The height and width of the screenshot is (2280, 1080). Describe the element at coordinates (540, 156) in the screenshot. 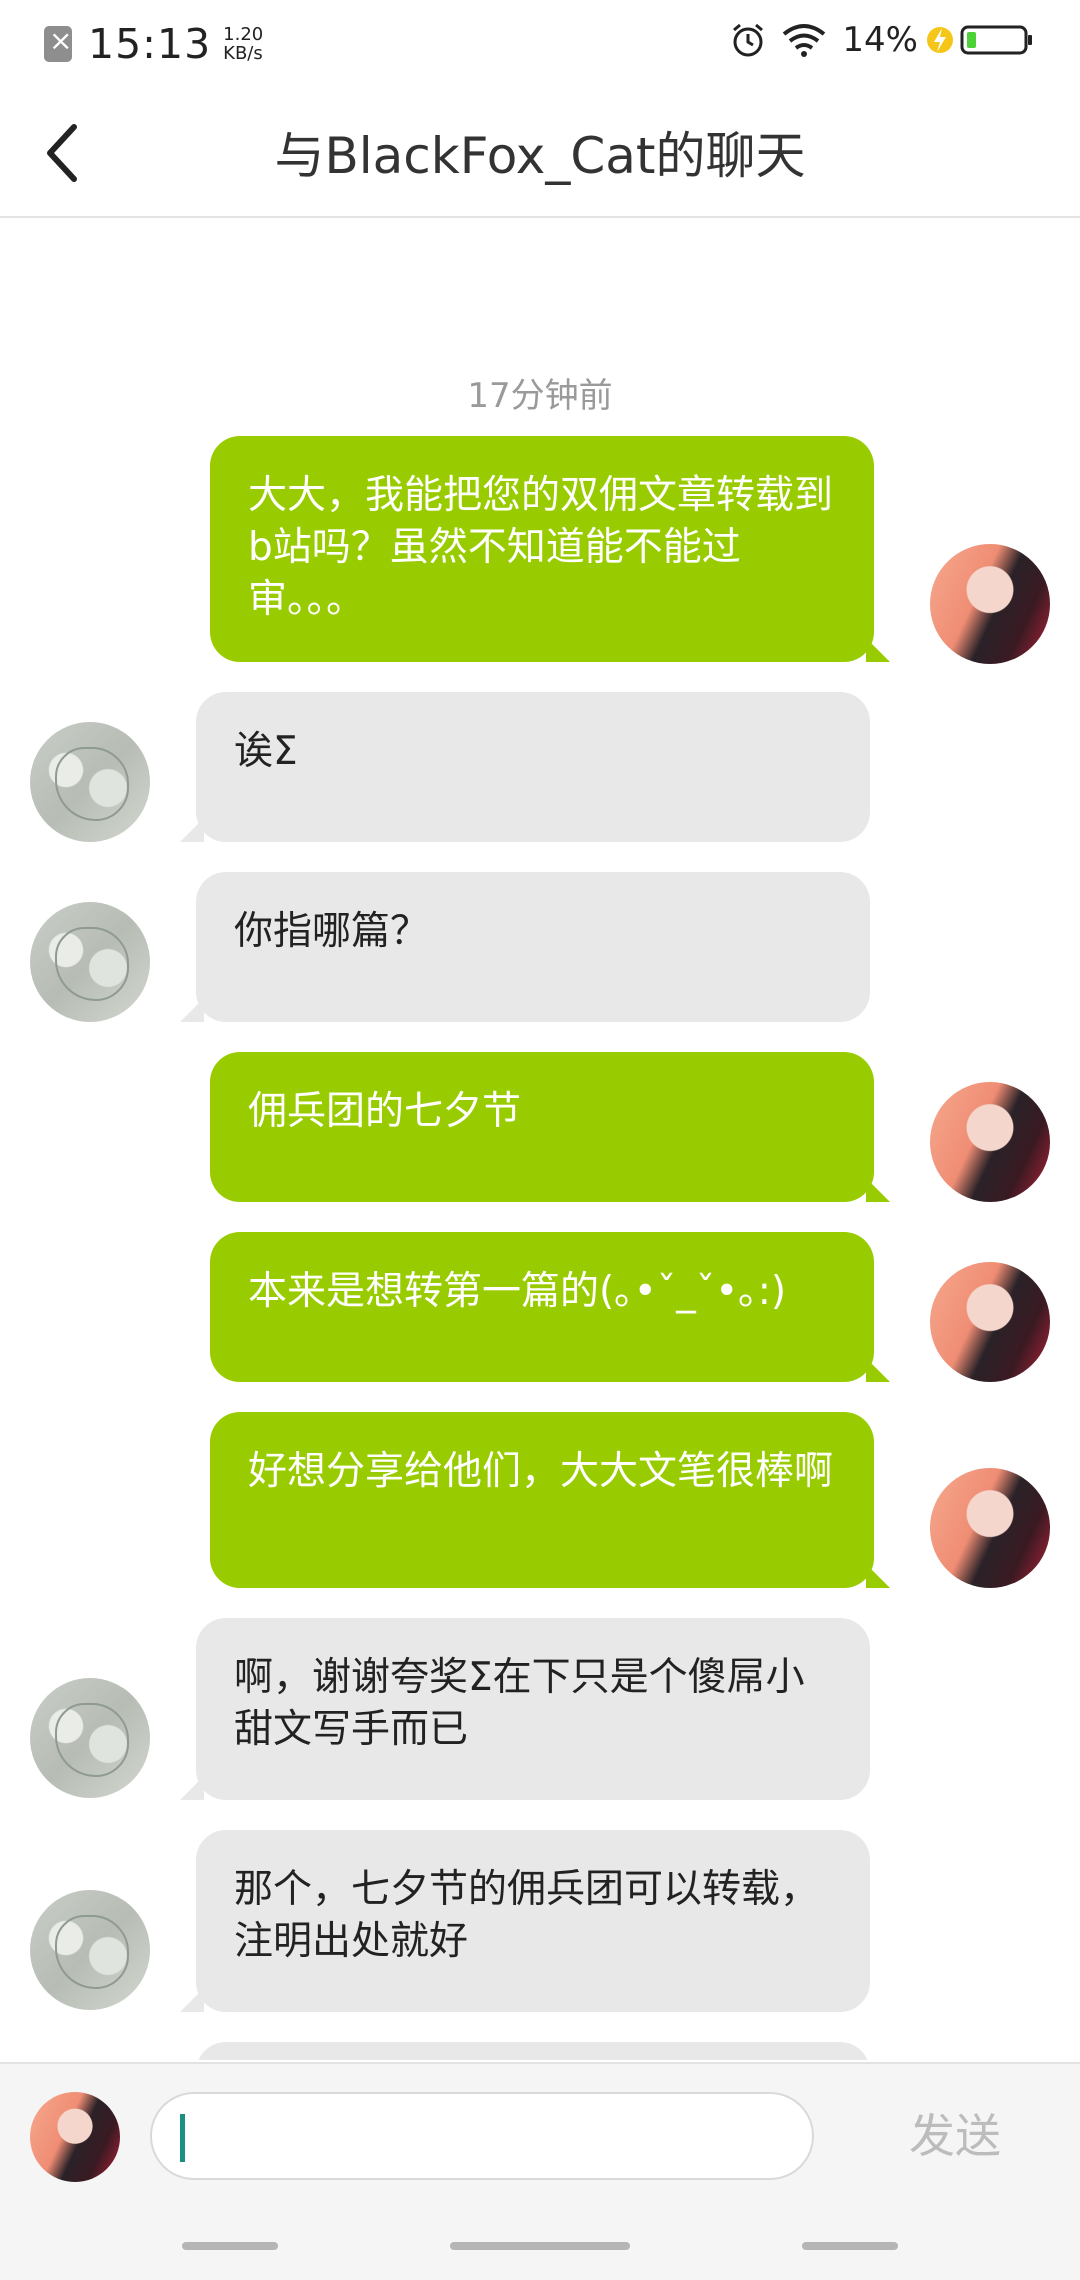

I see `page-title: 与BlackFox_Cat的聊天` at that location.